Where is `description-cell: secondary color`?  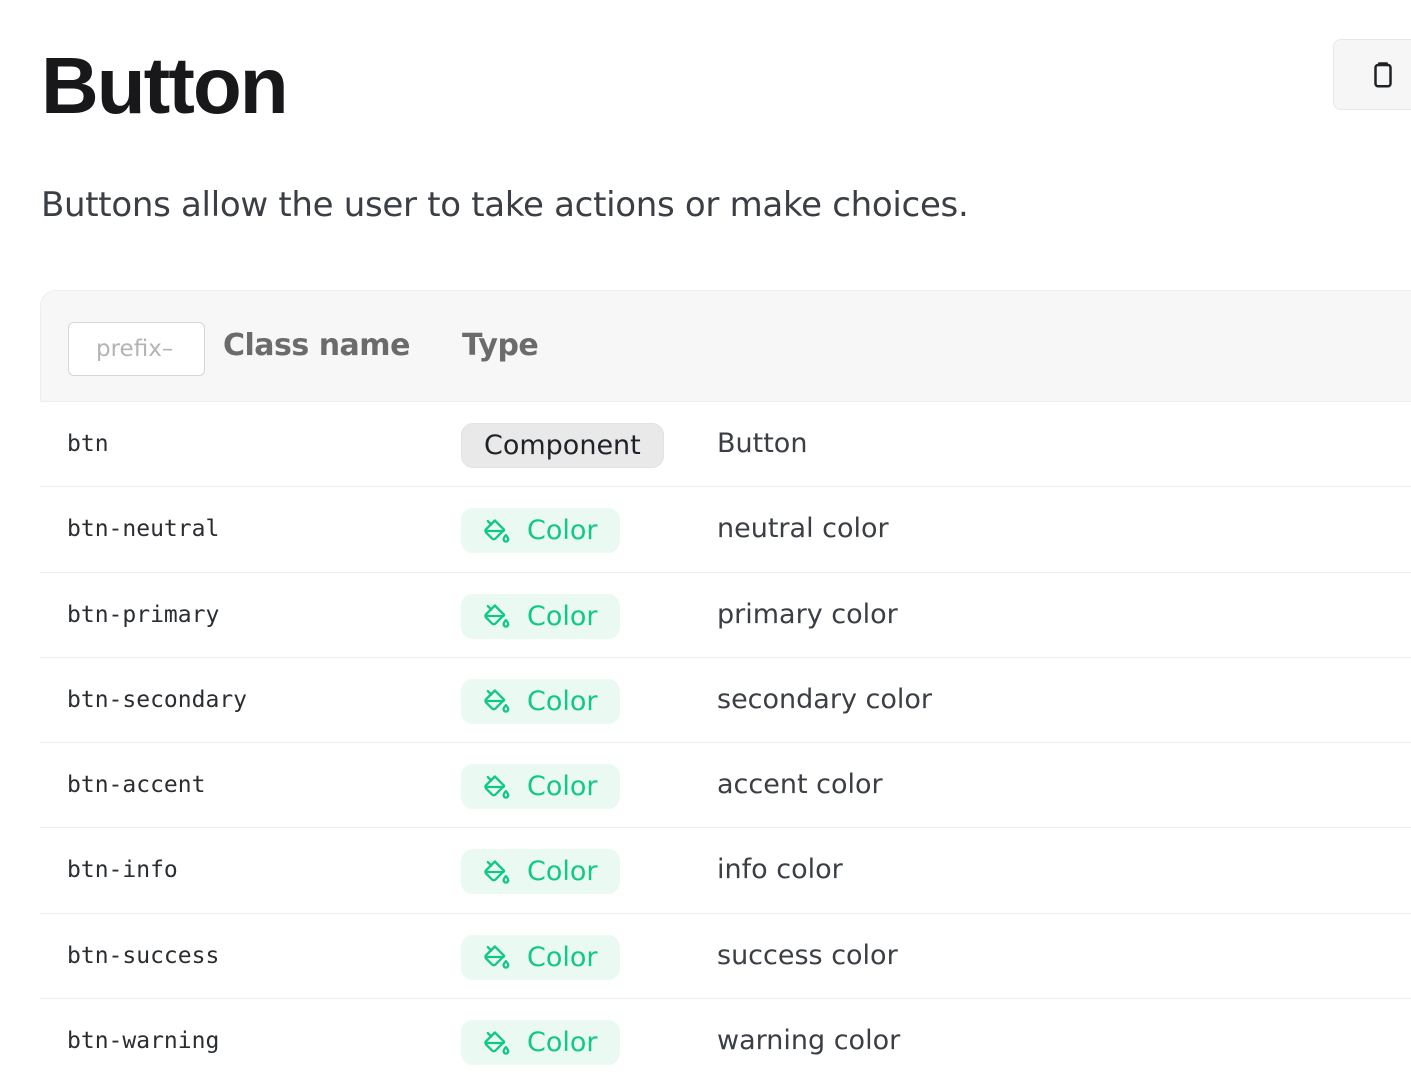
description-cell: secondary color is located at coordinates (824, 699).